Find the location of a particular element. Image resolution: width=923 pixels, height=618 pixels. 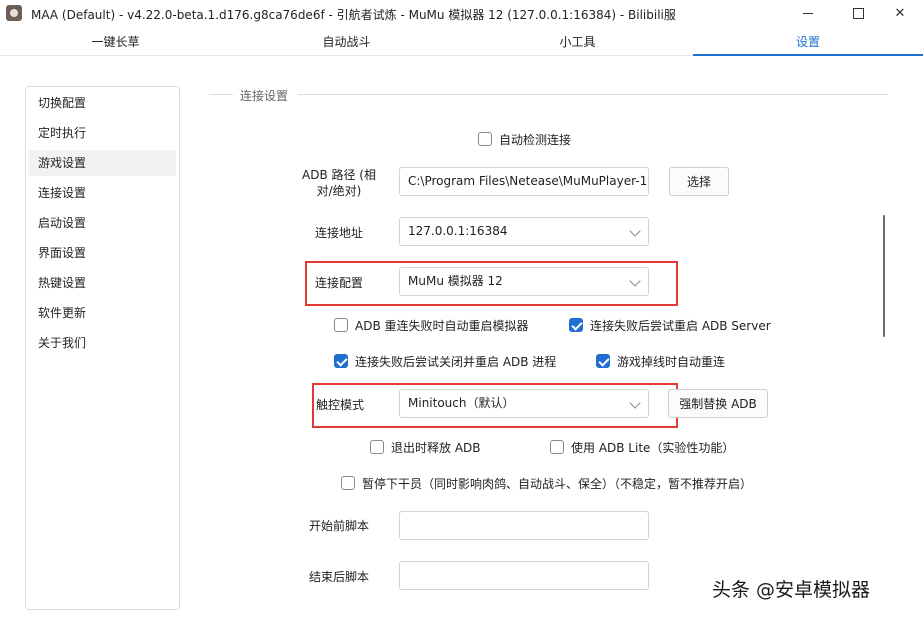

restart-emulator-label: ADB 重连失败时自动重启模拟器 is located at coordinates (442, 326).